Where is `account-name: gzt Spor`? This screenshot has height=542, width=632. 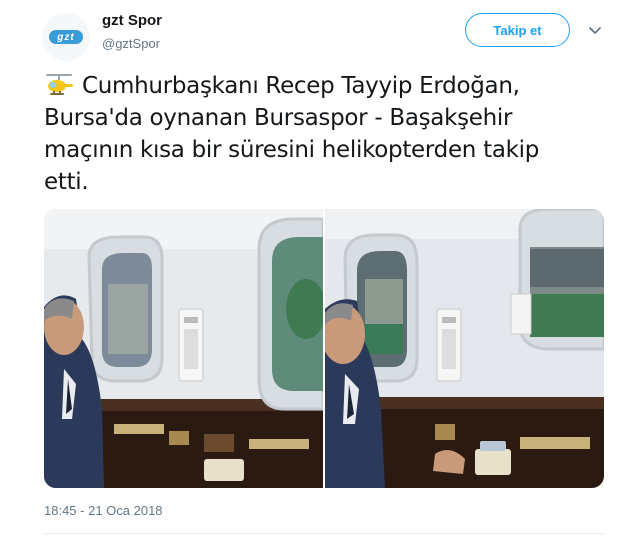
account-name: gzt Spor is located at coordinates (132, 20).